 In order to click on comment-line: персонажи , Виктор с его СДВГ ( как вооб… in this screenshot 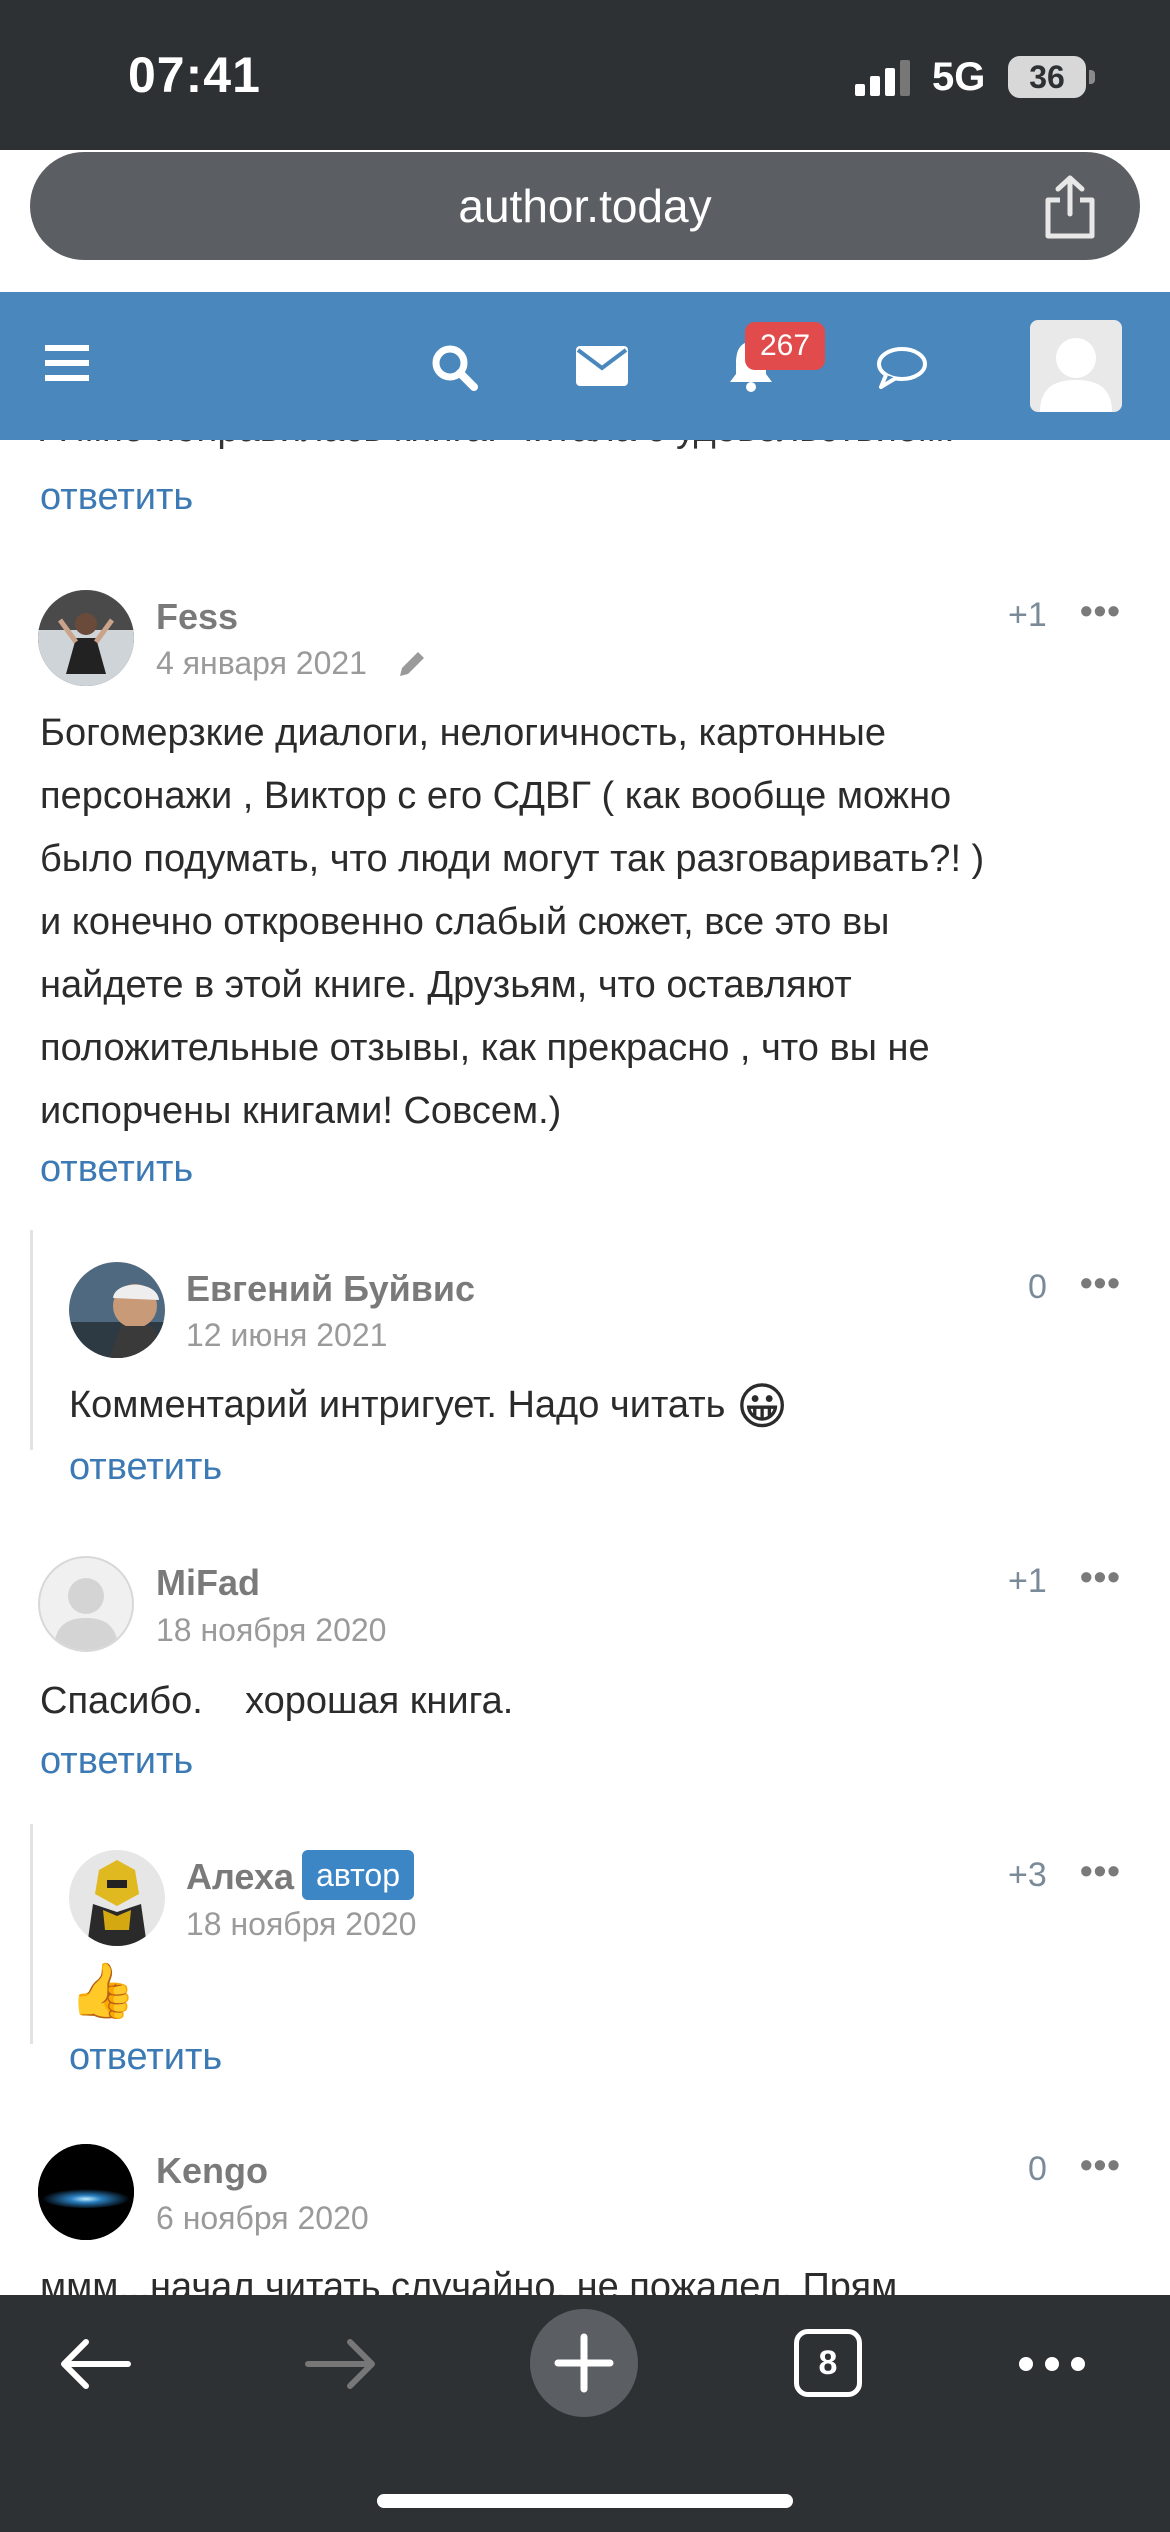, I will do `click(496, 796)`.